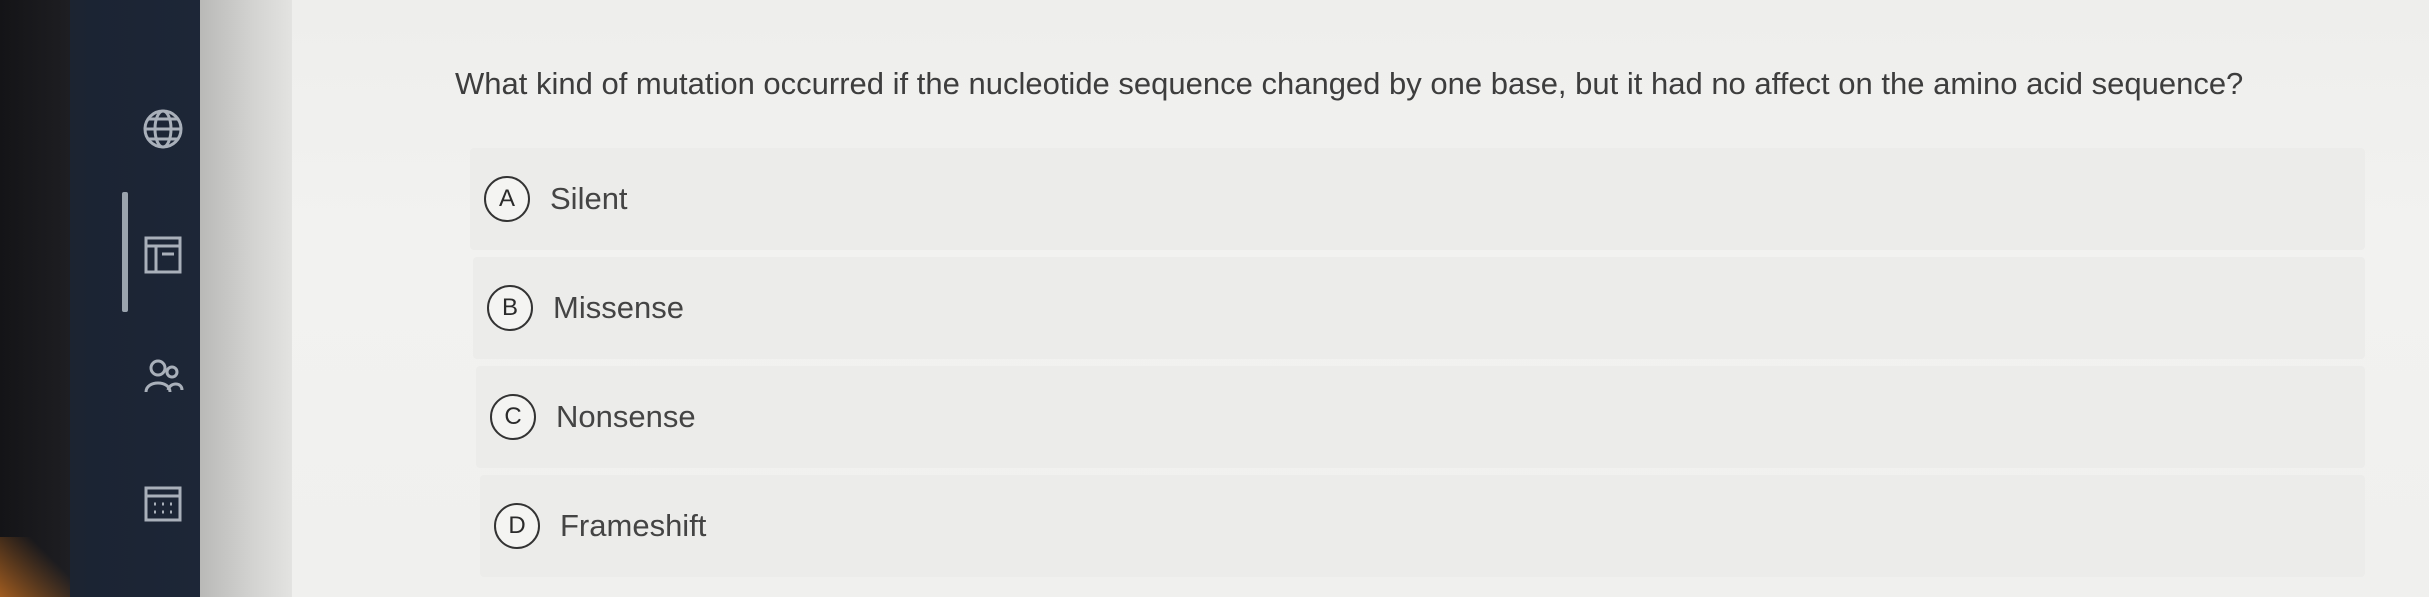 This screenshot has width=2429, height=597. I want to click on people-icon, so click(163, 375).